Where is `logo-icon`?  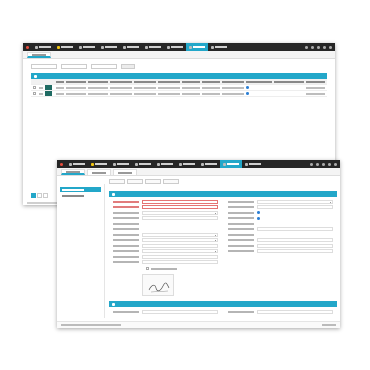
logo-icon is located at coordinates (61, 164).